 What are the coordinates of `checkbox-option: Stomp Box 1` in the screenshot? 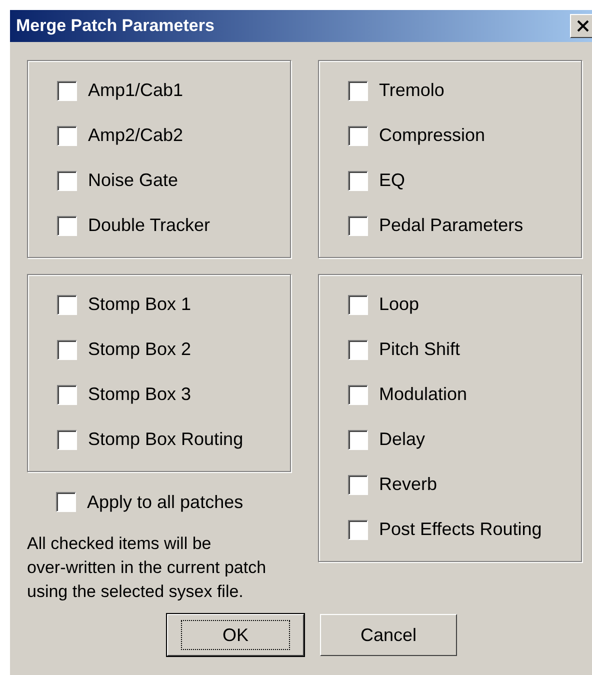 It's located at (173, 304).